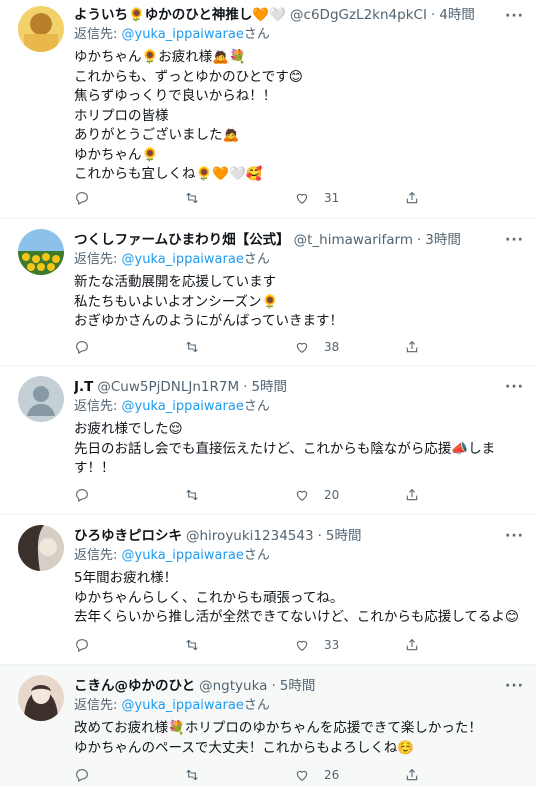  I want to click on like-count: 31, so click(332, 198).